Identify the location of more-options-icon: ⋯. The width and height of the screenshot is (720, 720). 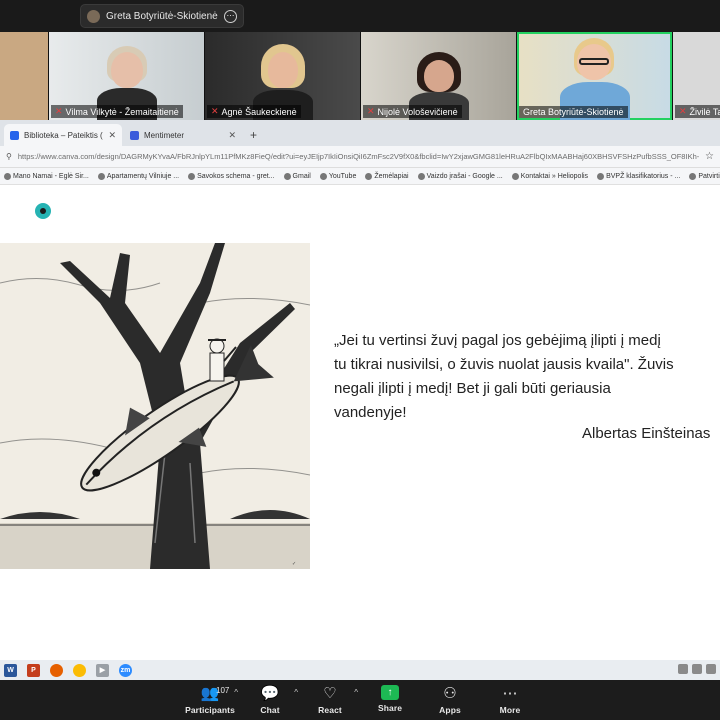
(230, 16).